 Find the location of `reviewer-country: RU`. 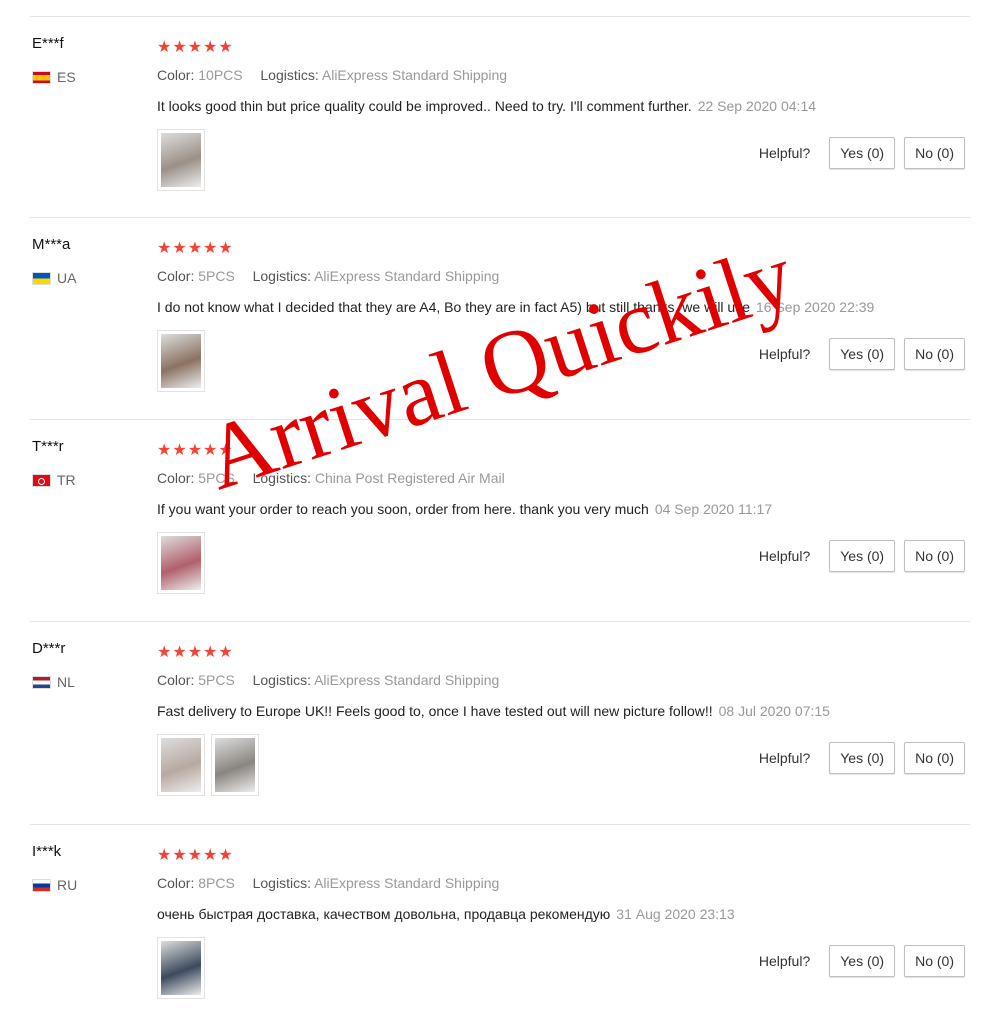

reviewer-country: RU is located at coordinates (54, 885).